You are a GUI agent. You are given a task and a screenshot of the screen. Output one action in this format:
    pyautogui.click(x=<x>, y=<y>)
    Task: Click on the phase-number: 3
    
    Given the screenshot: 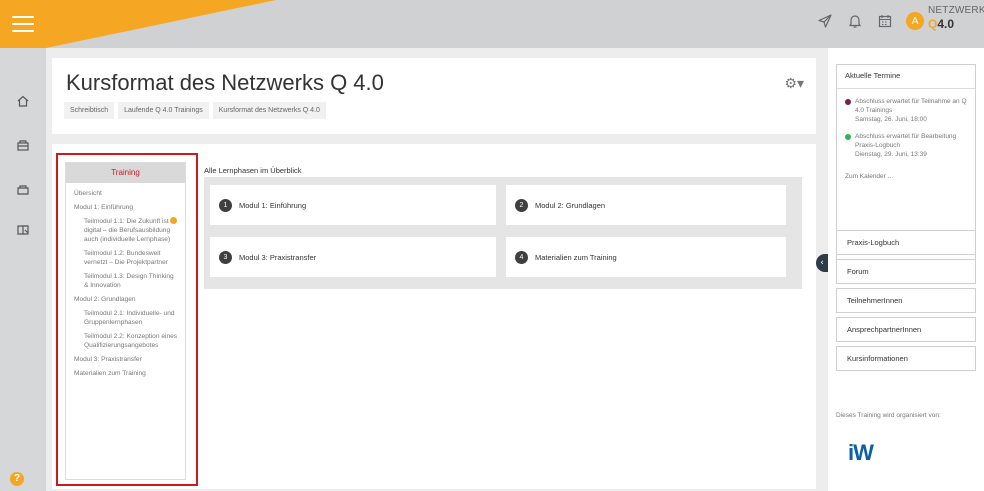 What is the action you would take?
    pyautogui.click(x=225, y=257)
    